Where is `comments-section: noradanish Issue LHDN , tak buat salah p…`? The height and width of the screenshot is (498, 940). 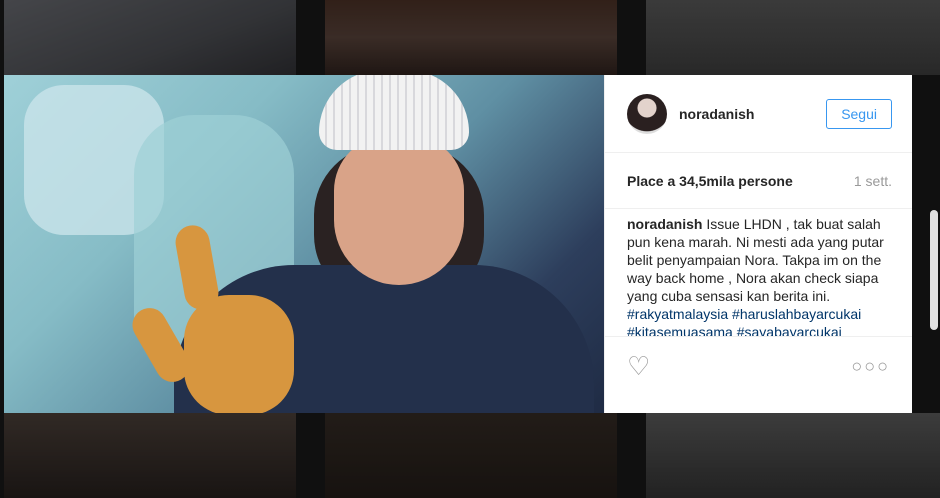 comments-section: noradanish Issue LHDN , tak buat salah p… is located at coordinates (758, 273).